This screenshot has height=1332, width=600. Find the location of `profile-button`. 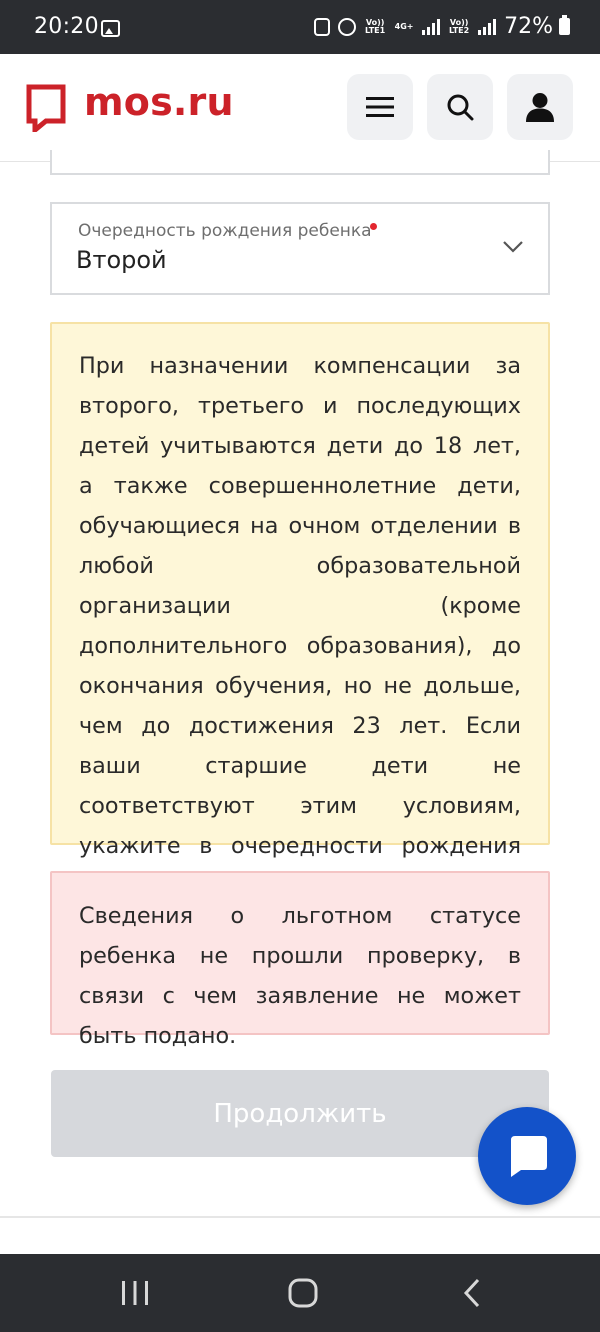

profile-button is located at coordinates (540, 107).